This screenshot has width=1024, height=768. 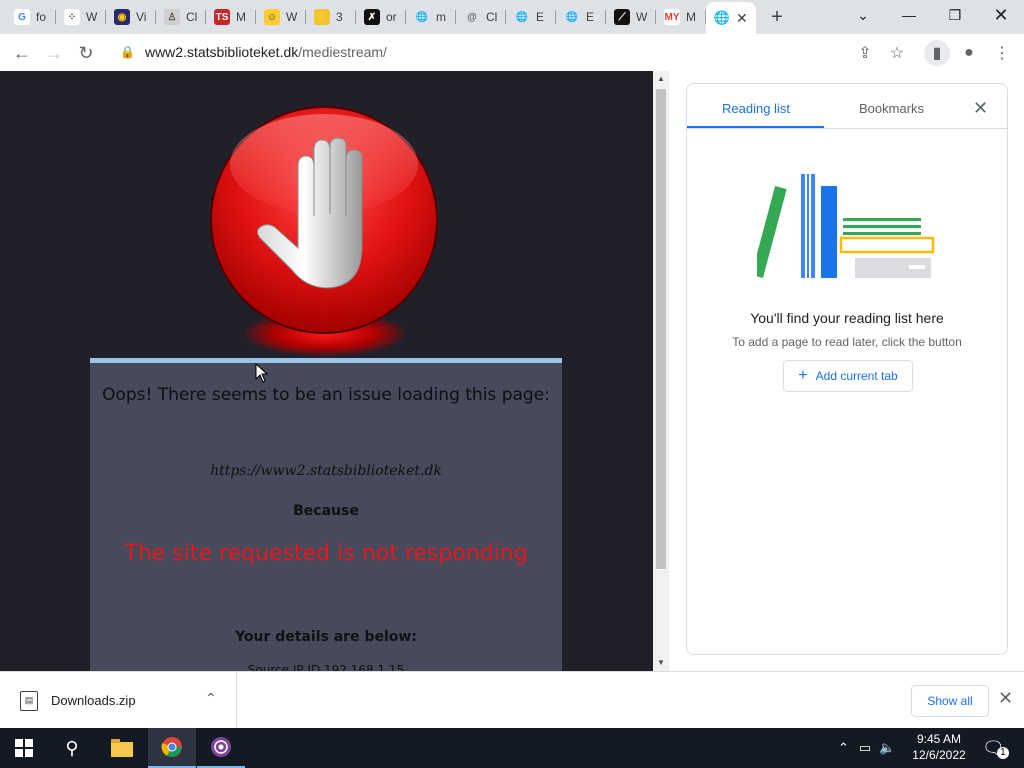 I want to click on back-icon: ←, so click(x=22, y=53).